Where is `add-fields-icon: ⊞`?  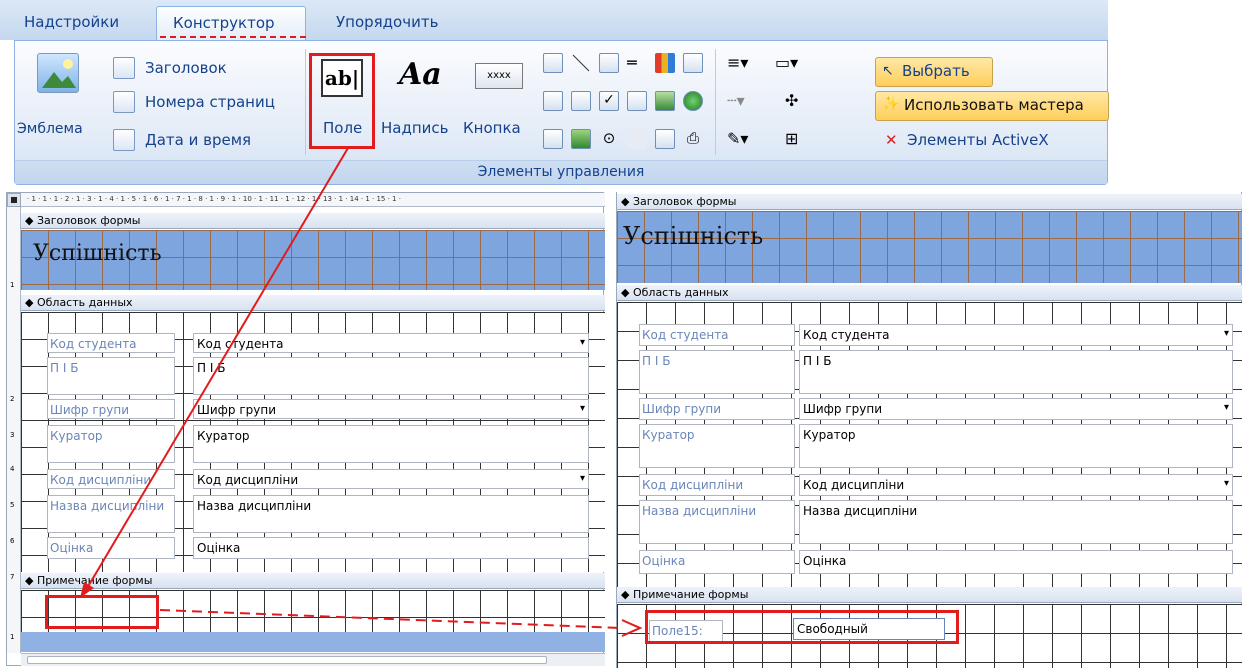
add-fields-icon: ⊞ is located at coordinates (795, 139).